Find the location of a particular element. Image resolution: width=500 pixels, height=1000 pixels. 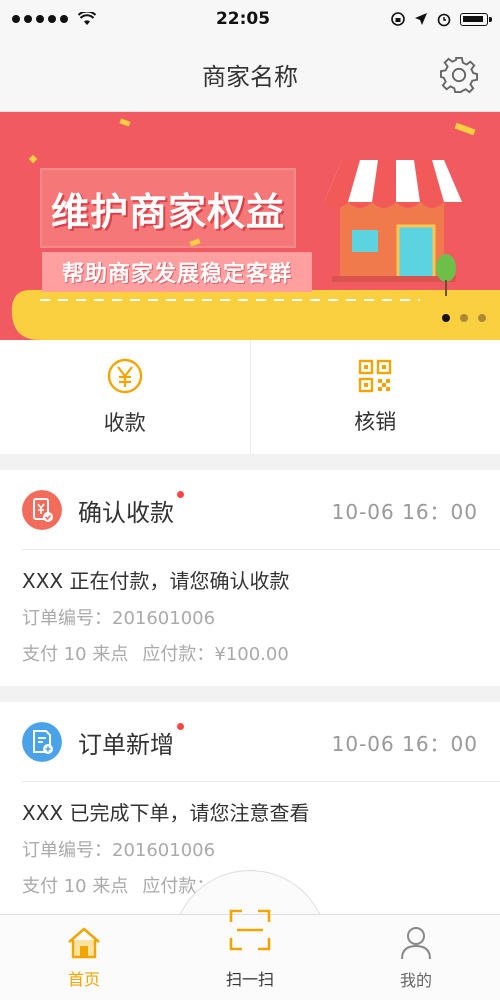

banner-pagination is located at coordinates (464, 318).